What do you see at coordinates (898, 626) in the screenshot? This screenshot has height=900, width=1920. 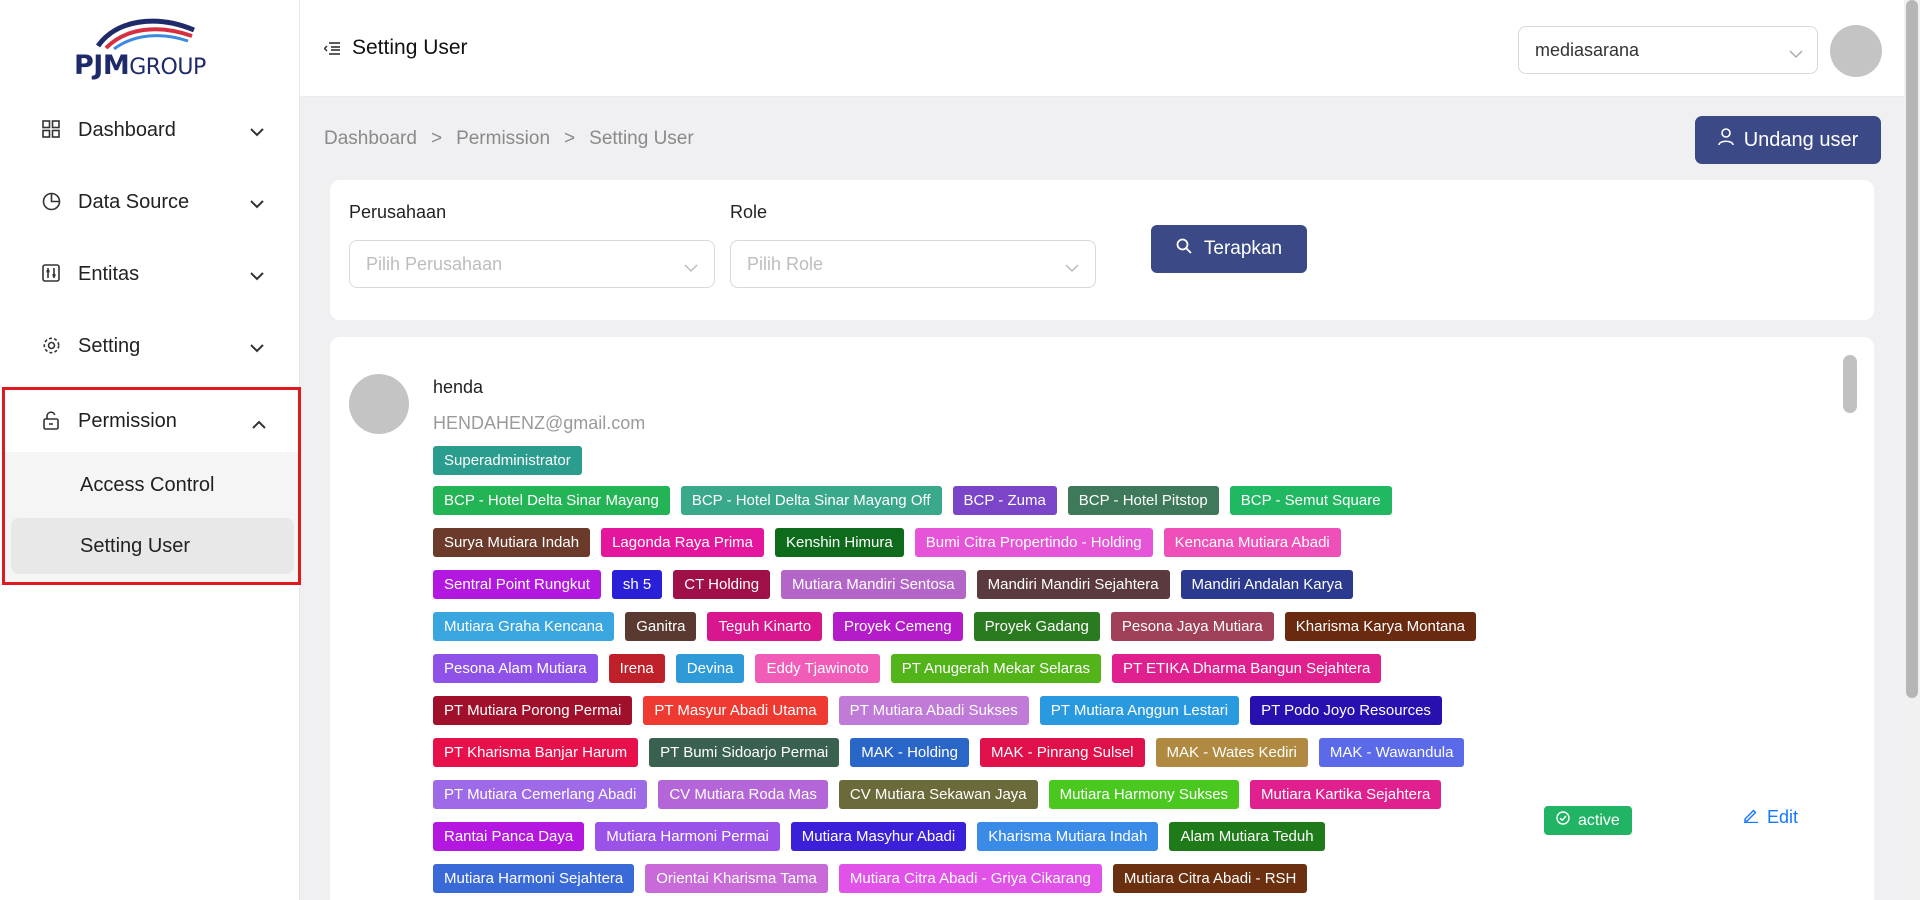 I see `company-tag: Proyek Cemeng` at bounding box center [898, 626].